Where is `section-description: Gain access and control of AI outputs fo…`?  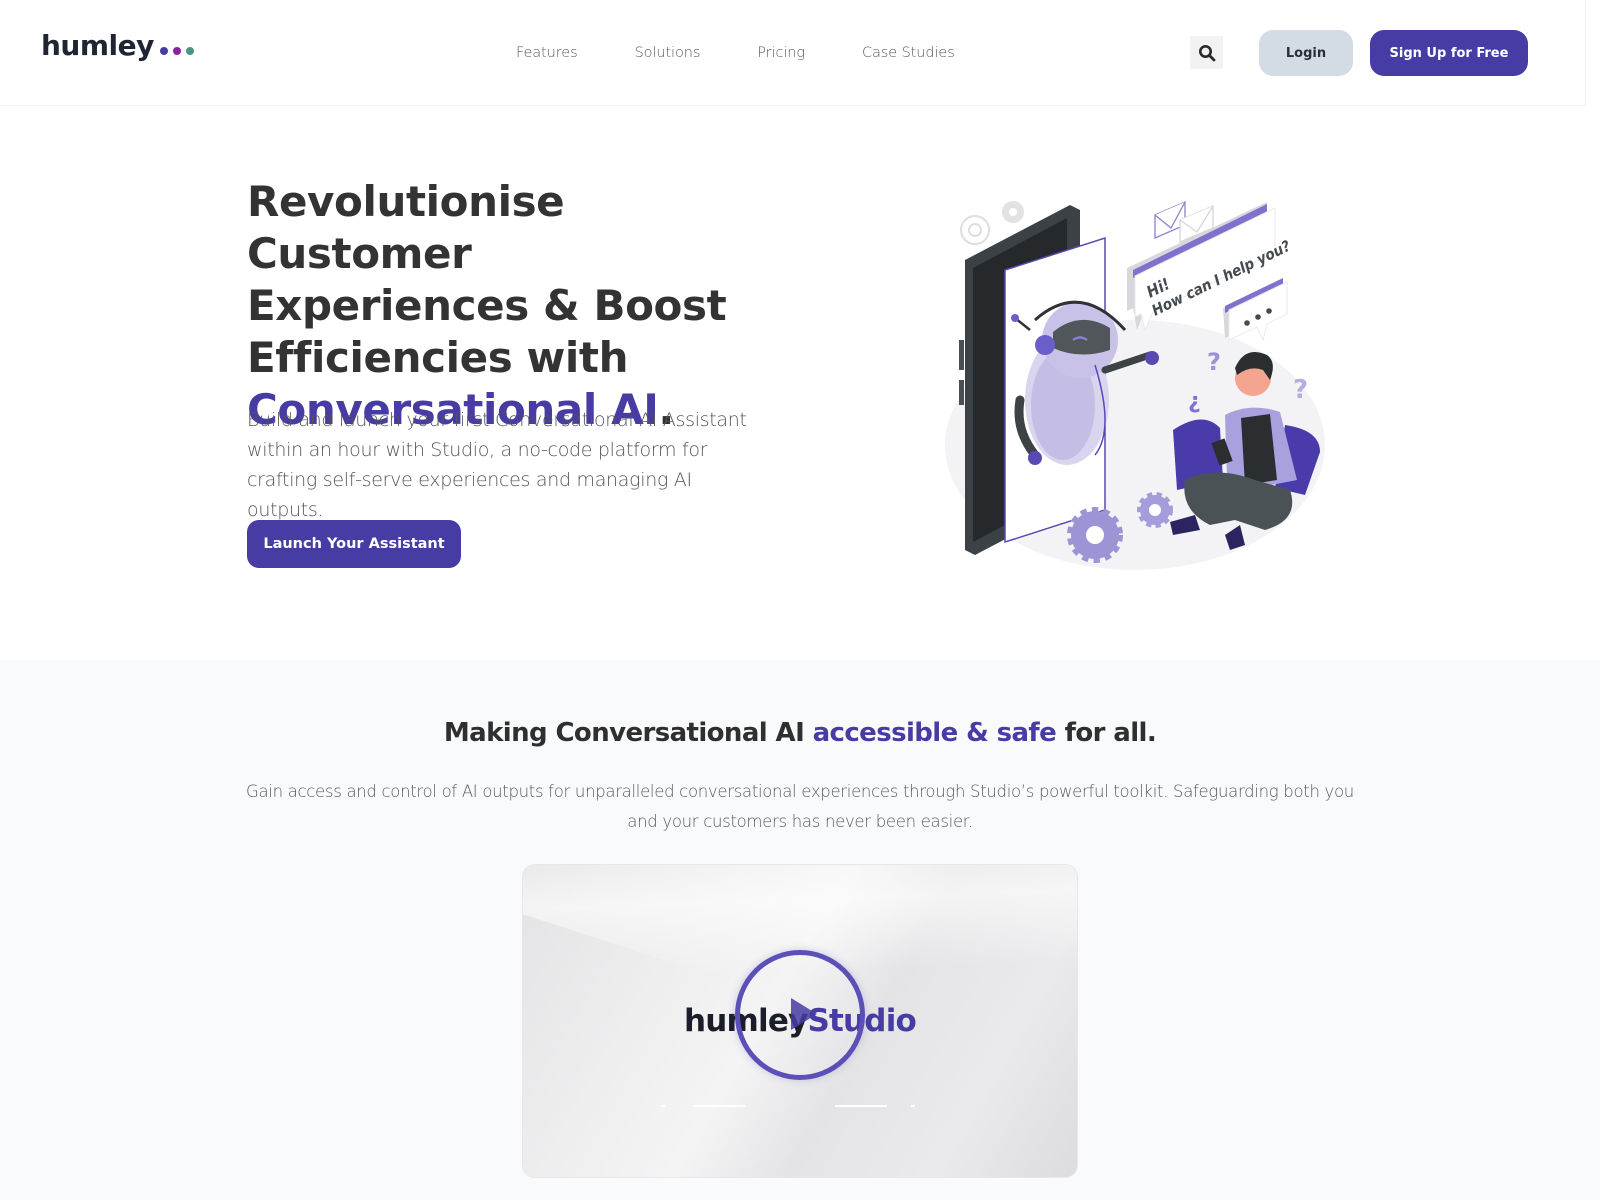 section-description: Gain access and control of AI outputs fo… is located at coordinates (800, 806).